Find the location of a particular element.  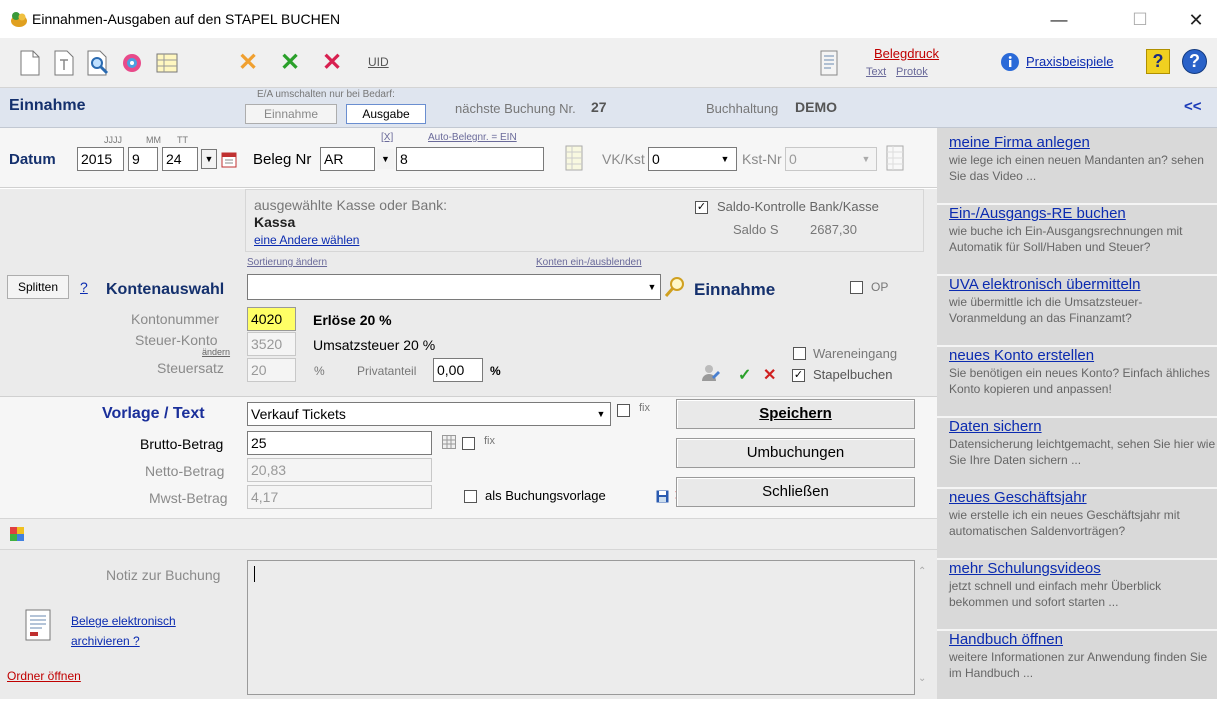

split-button: Splitten is located at coordinates (38, 287).